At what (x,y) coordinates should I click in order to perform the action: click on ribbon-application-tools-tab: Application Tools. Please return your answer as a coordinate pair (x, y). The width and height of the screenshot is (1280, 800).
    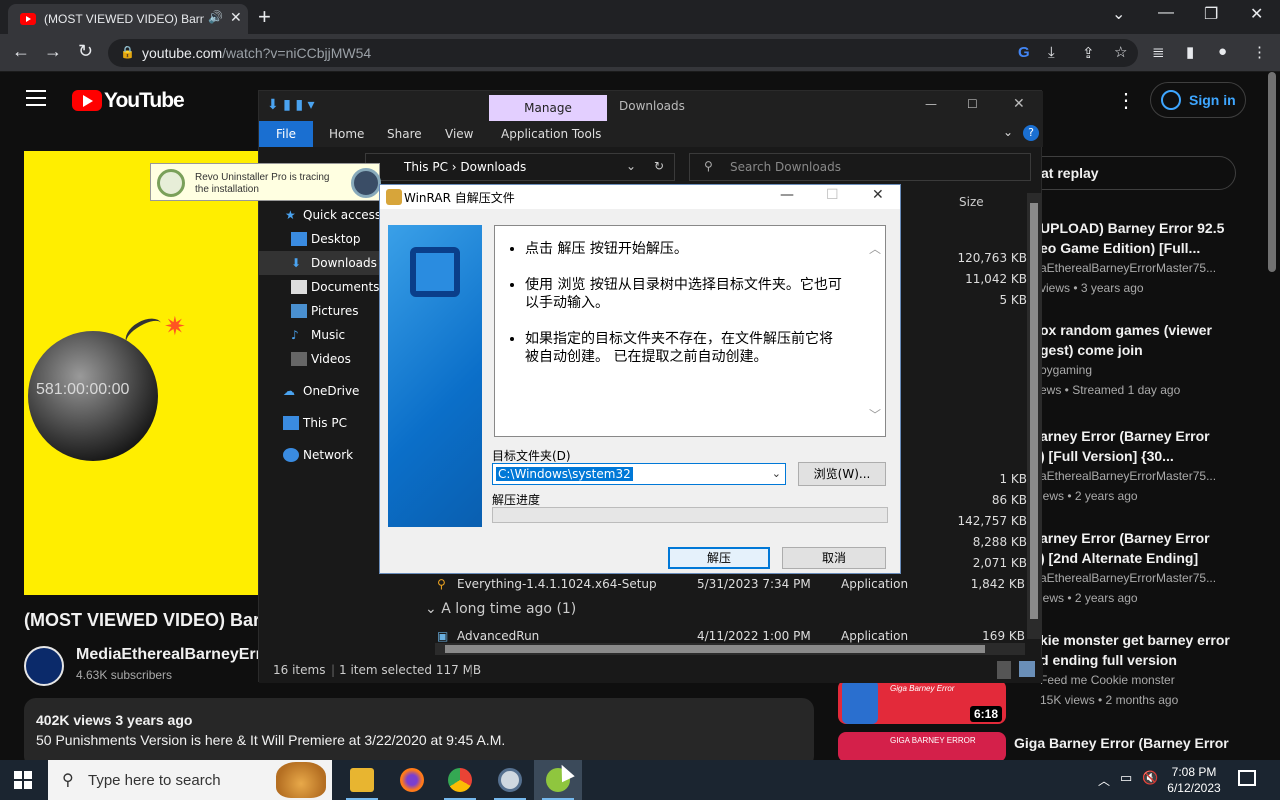
    Looking at the image, I should click on (551, 134).